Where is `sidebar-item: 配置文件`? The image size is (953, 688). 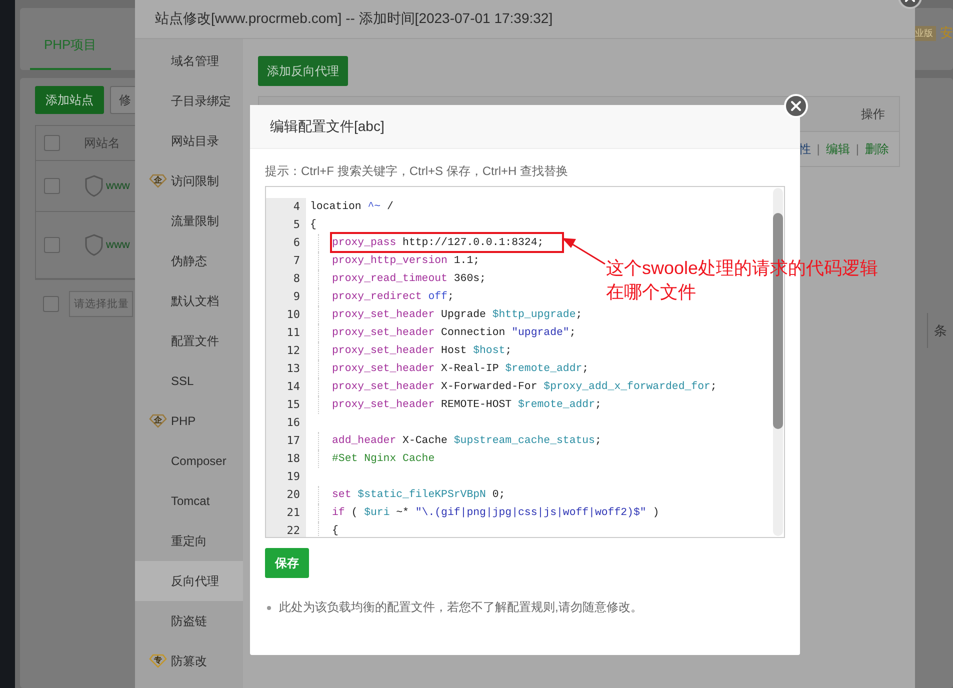 sidebar-item: 配置文件 is located at coordinates (189, 341).